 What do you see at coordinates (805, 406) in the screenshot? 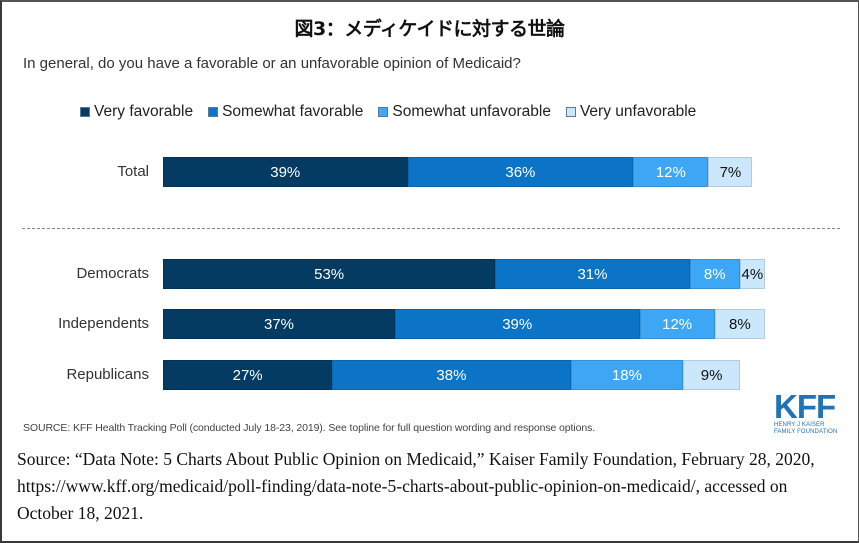
I see `logo-wordmark: KFF` at bounding box center [805, 406].